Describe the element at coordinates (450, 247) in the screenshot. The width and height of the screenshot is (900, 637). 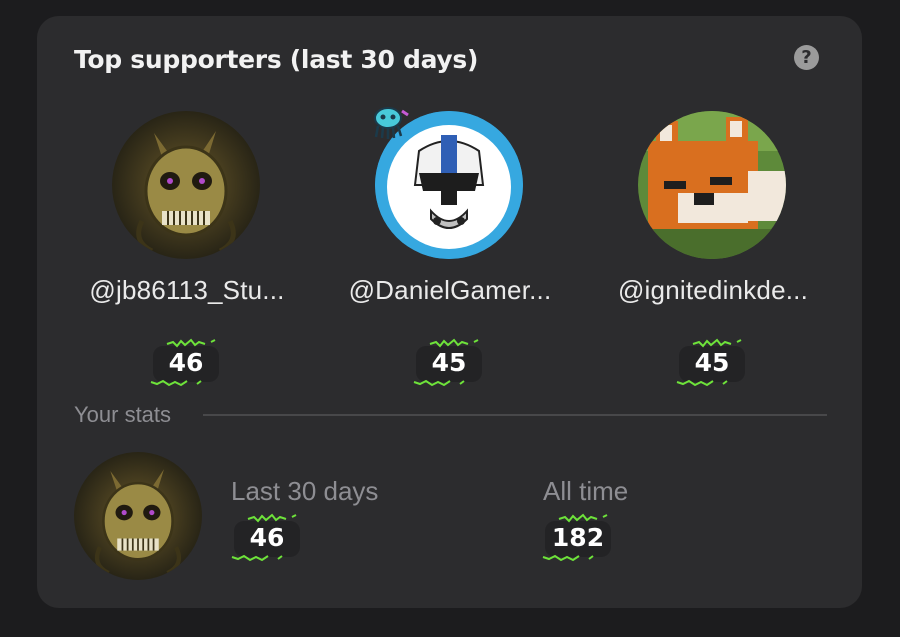
I see `supporter-item-2: @DanielGamer... 45` at that location.